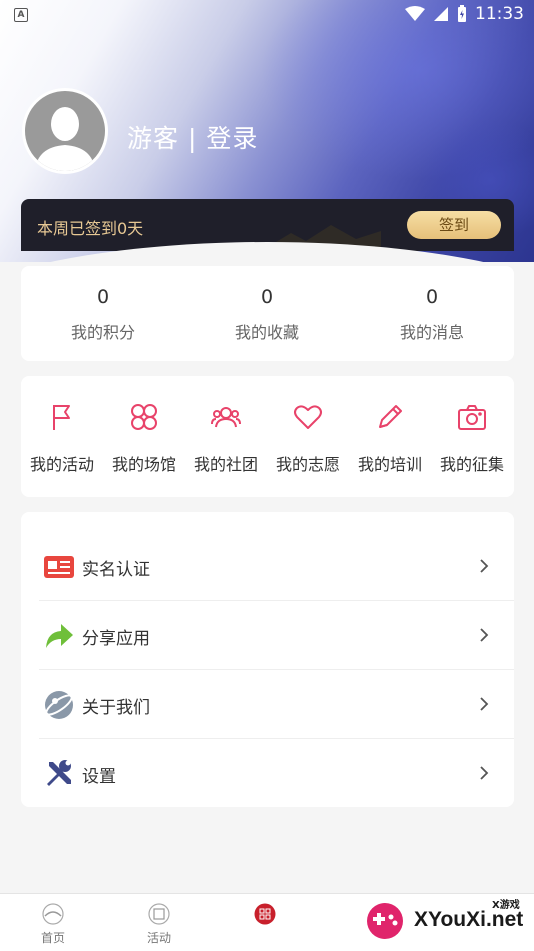  I want to click on sign-in-button: 签到, so click(454, 225).